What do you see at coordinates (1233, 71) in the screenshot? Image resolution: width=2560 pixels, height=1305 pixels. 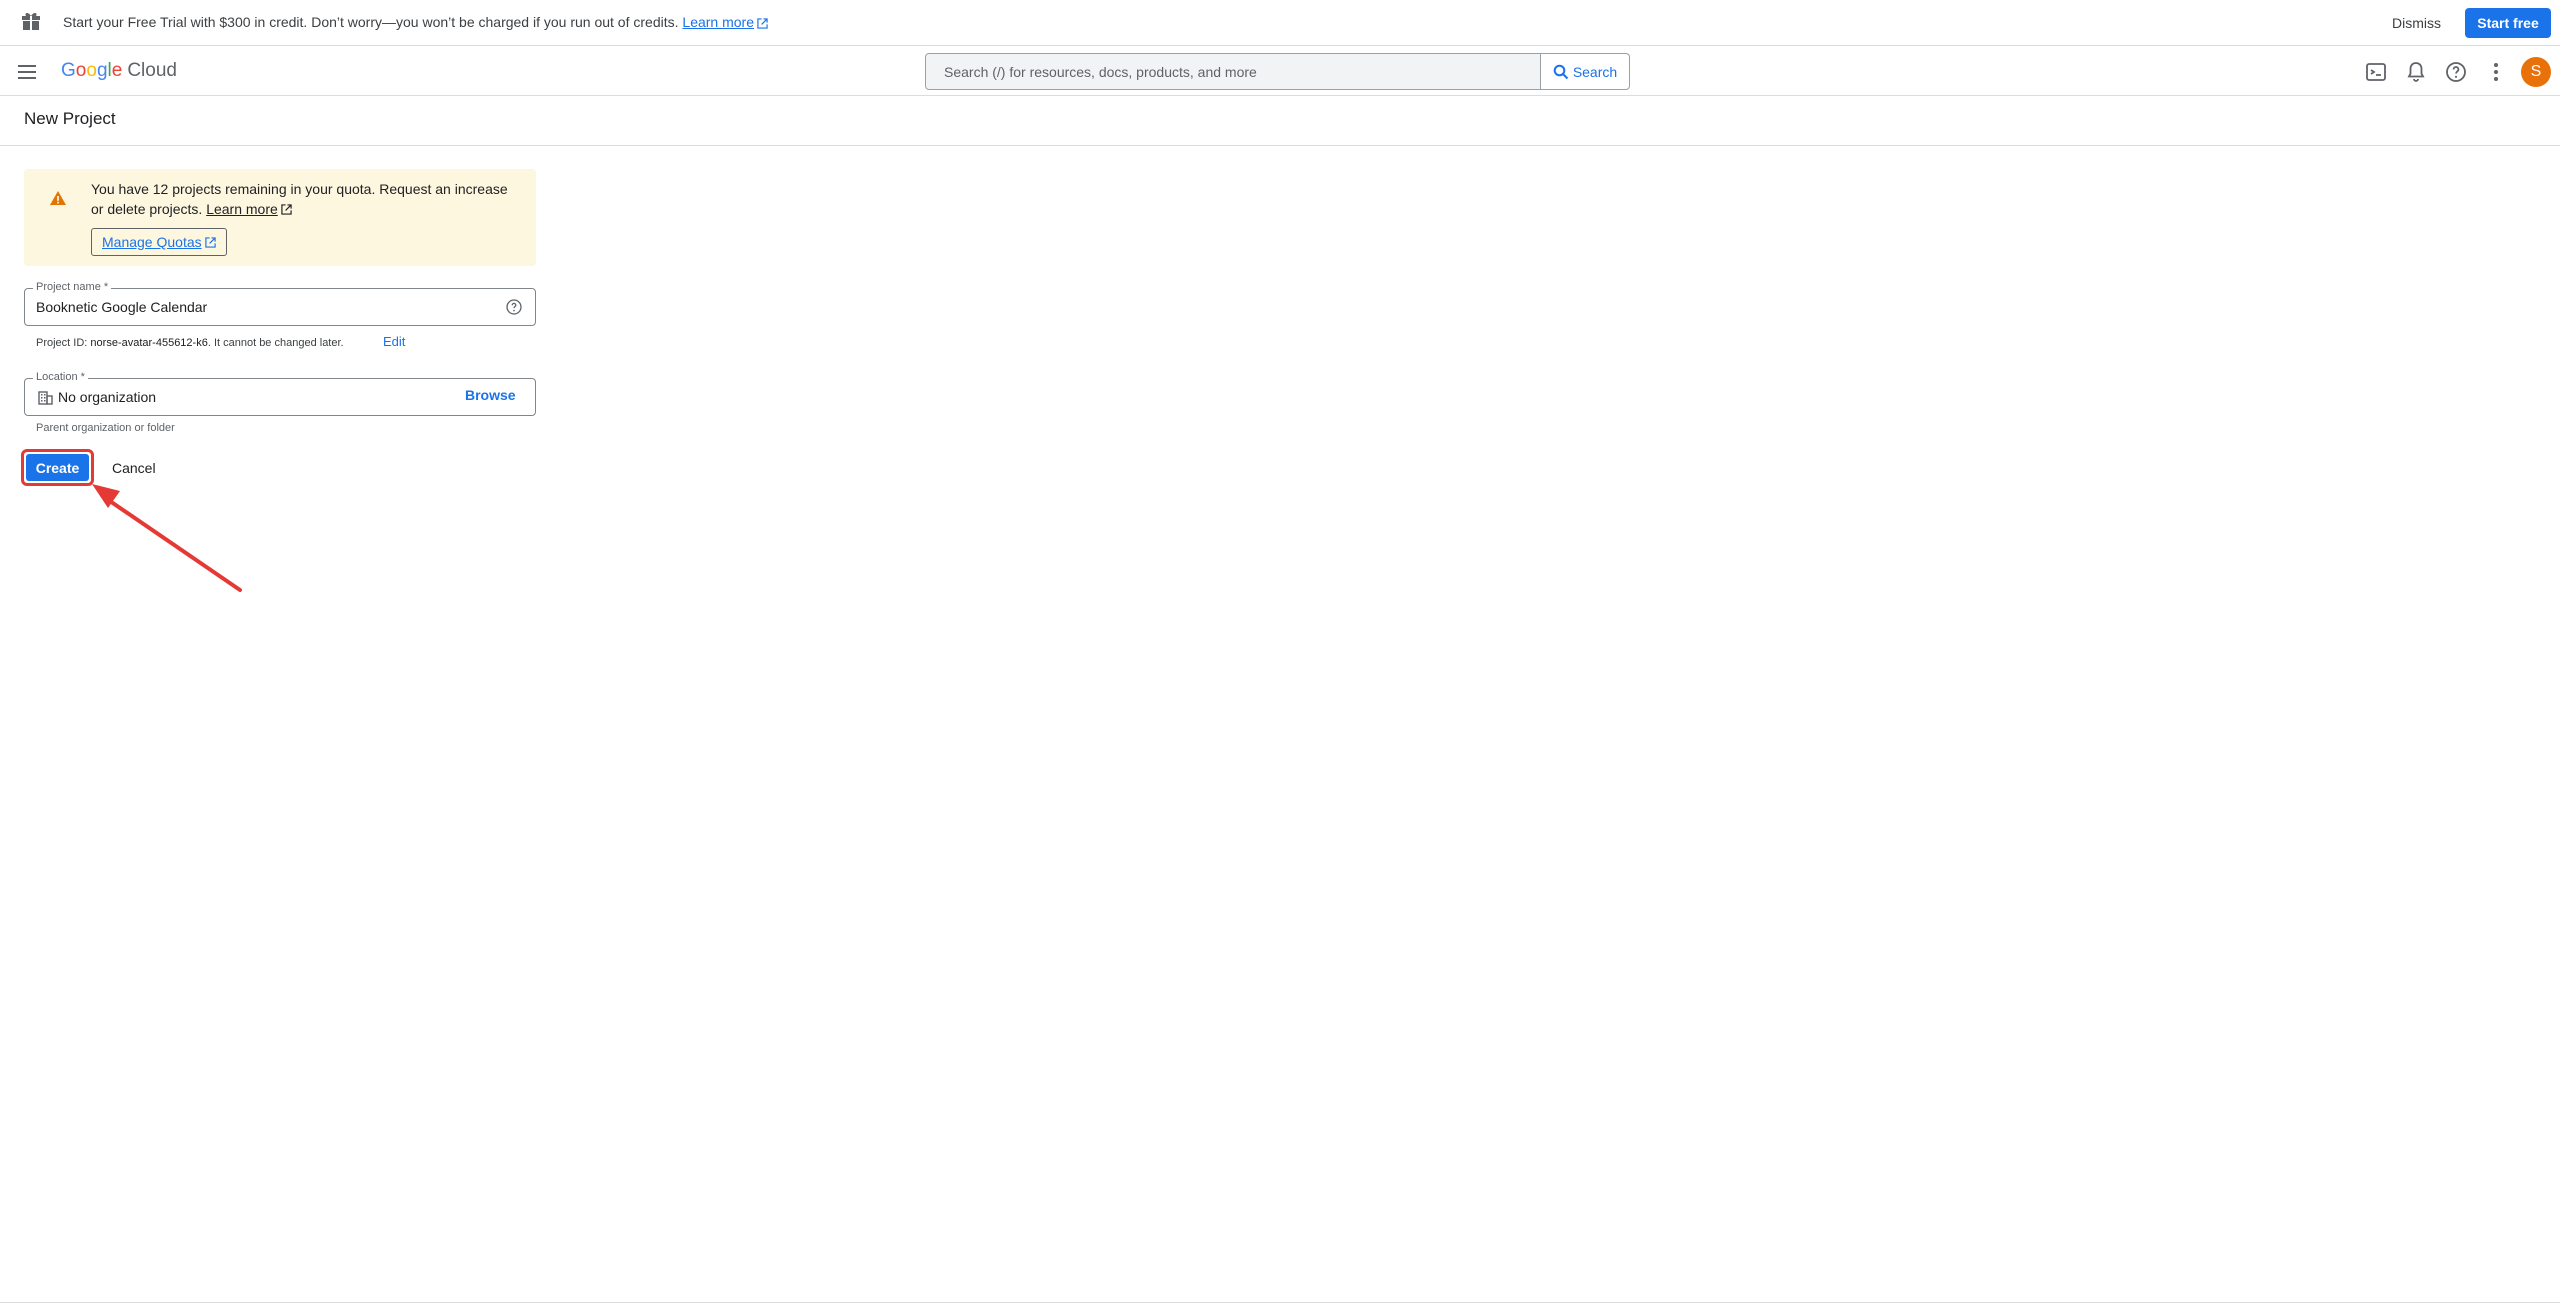 I see `search-input` at bounding box center [1233, 71].